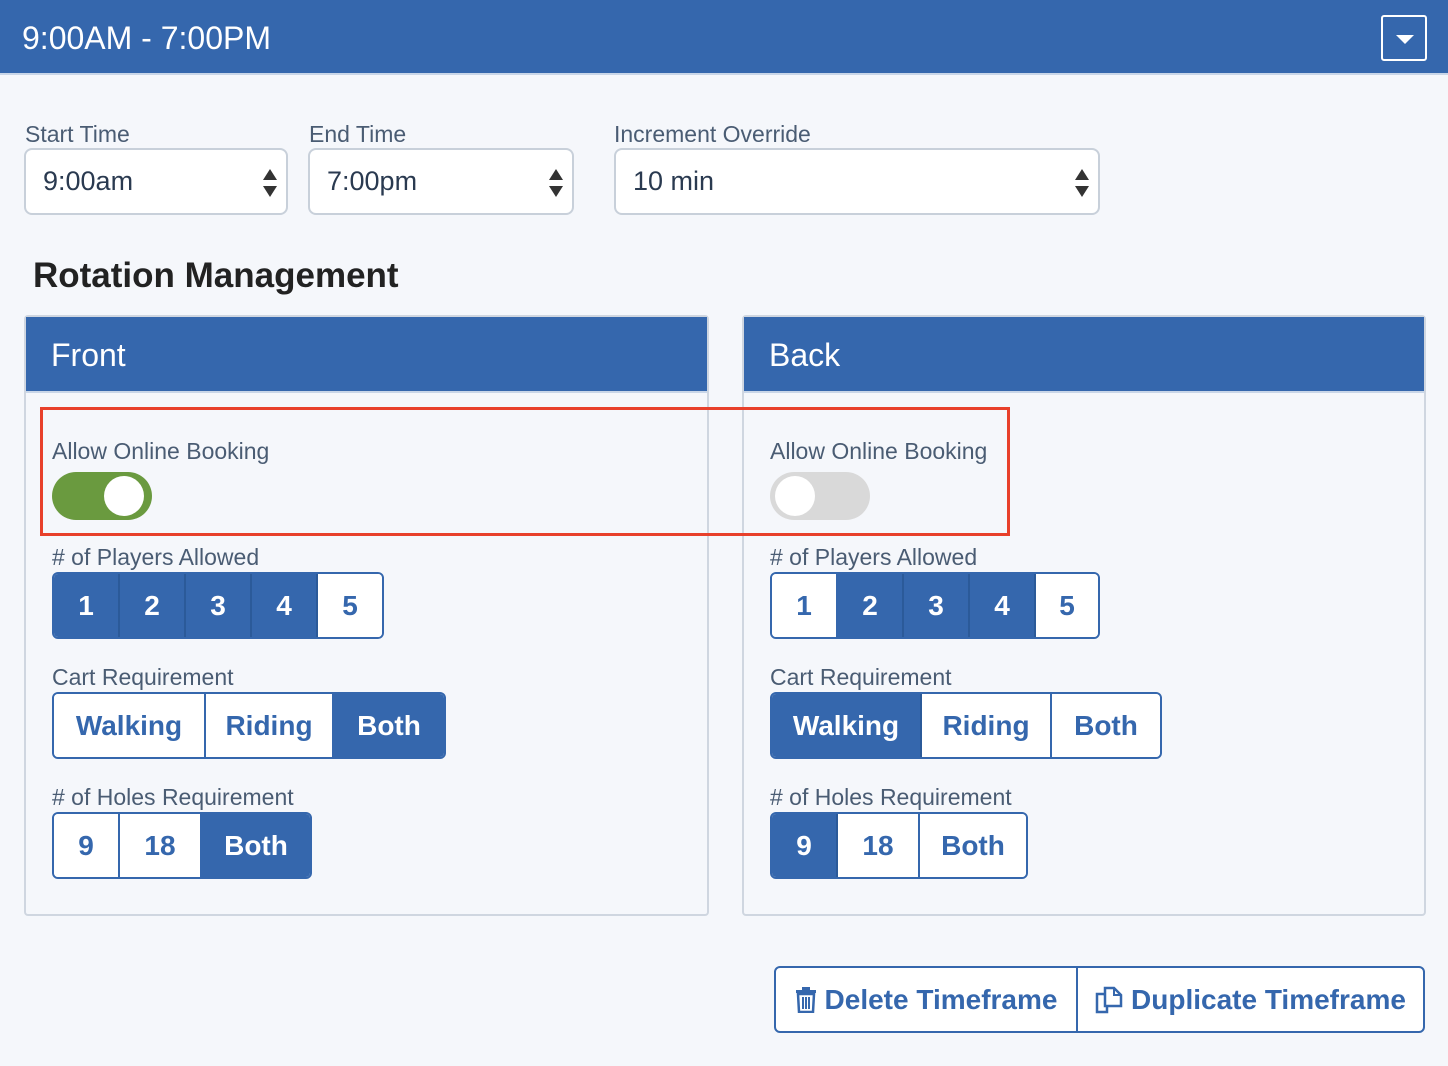 The height and width of the screenshot is (1066, 1448). What do you see at coordinates (820, 496) in the screenshot?
I see `back-online-booking-toggle` at bounding box center [820, 496].